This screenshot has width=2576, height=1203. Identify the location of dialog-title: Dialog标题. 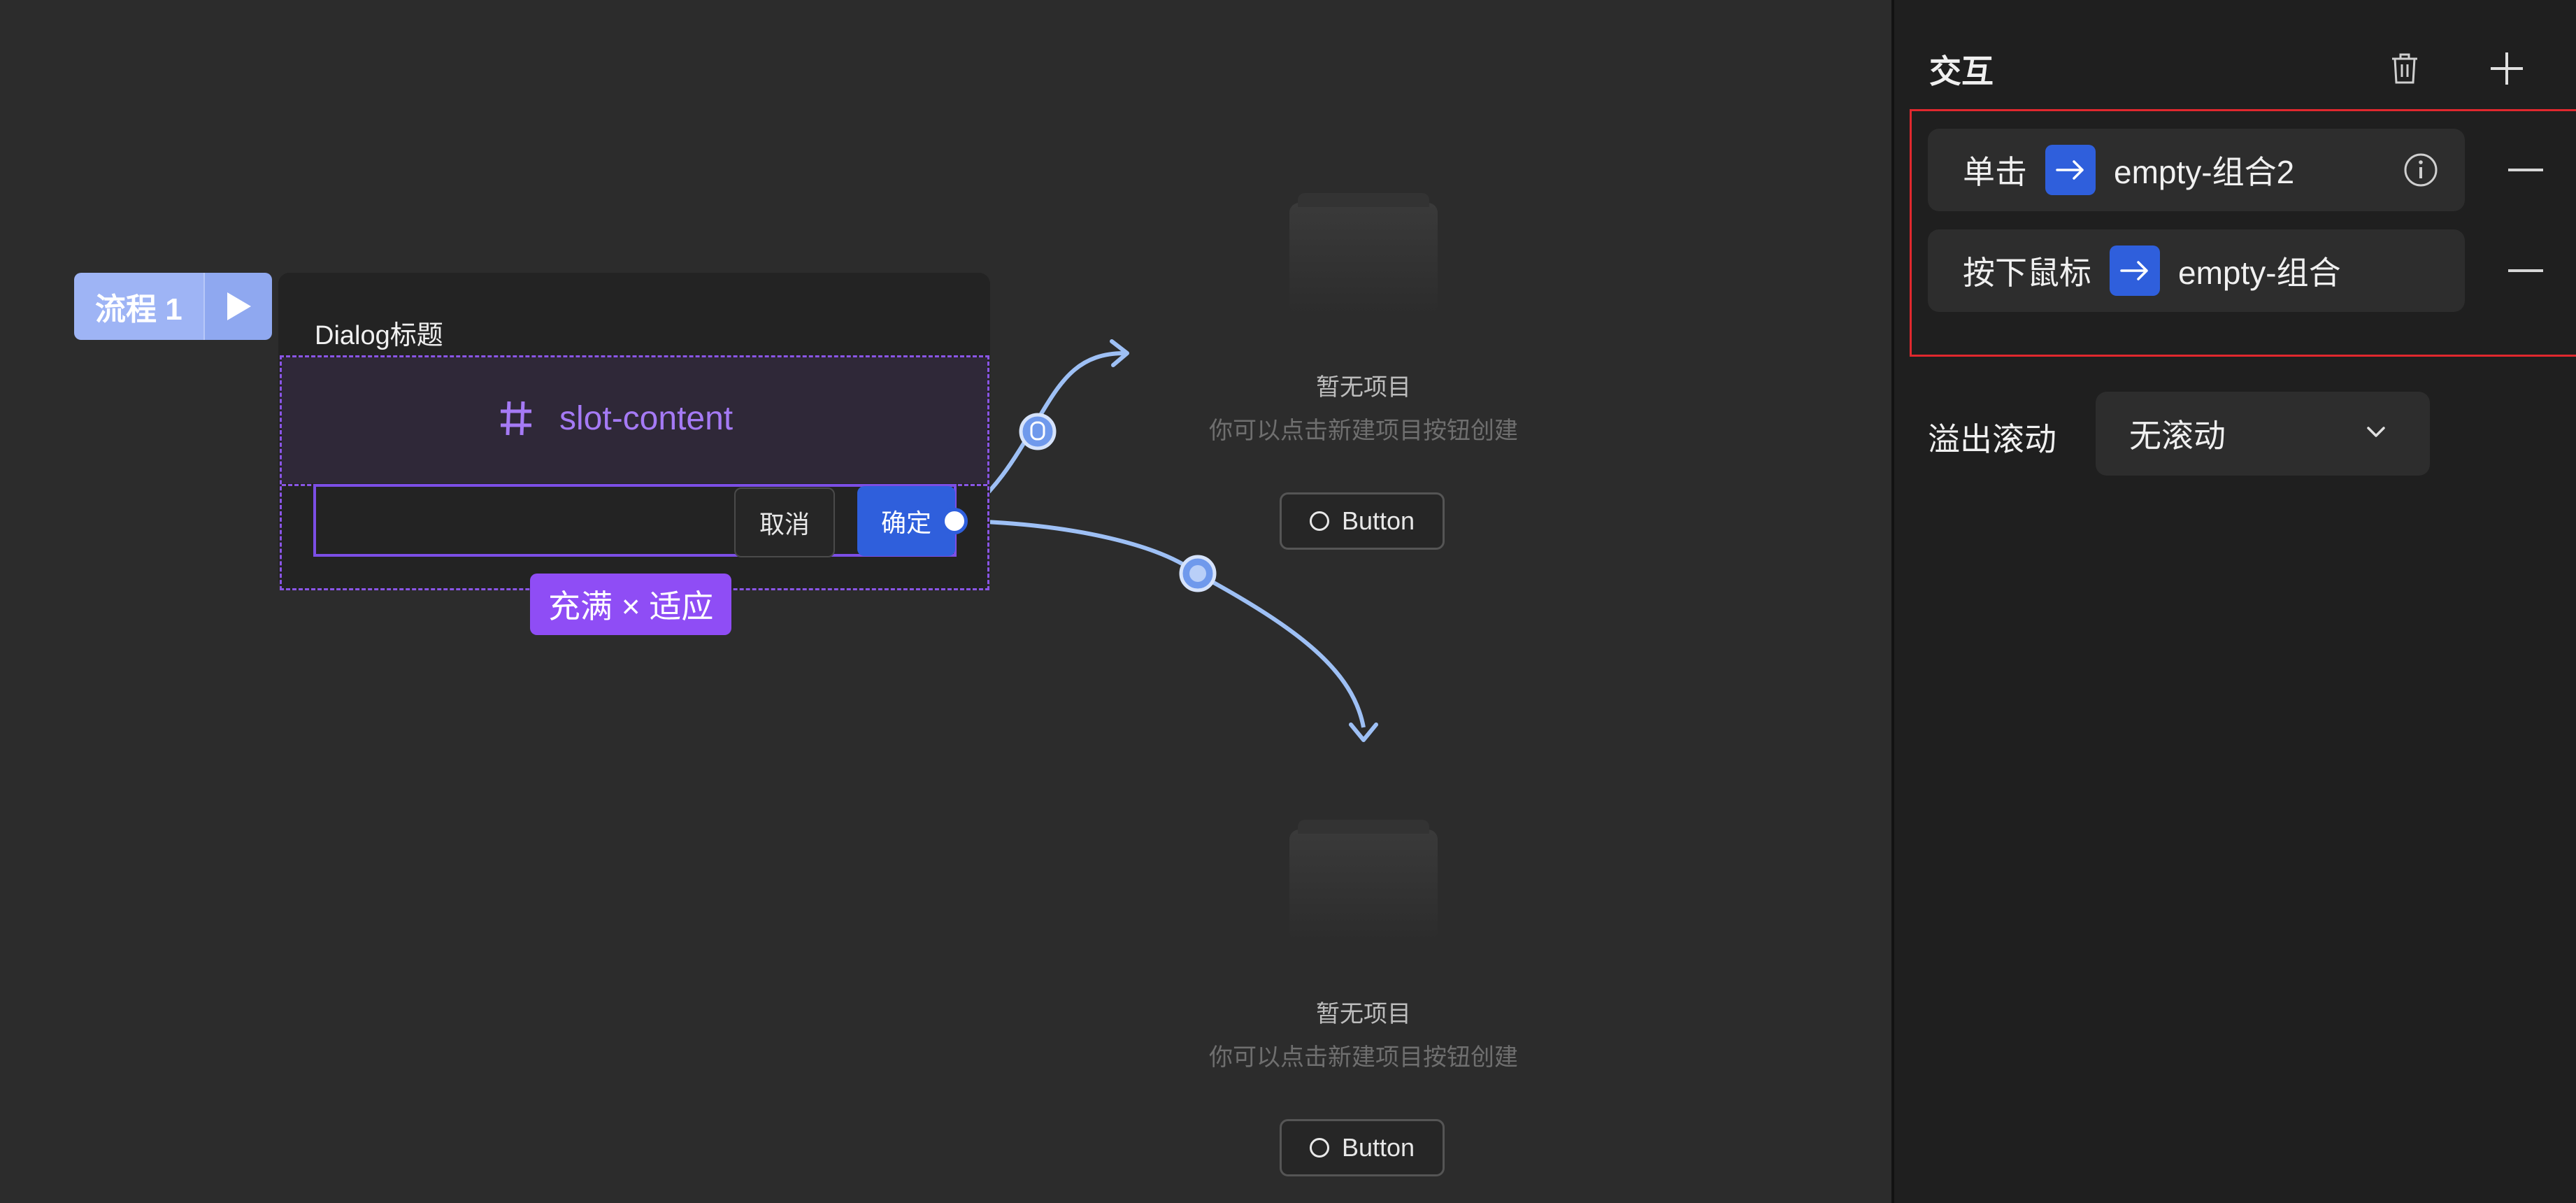
(379, 335).